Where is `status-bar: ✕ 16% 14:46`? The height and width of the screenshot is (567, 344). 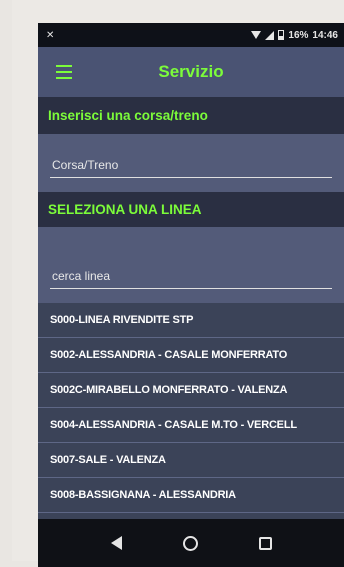
status-bar: ✕ 16% 14:46 is located at coordinates (191, 35).